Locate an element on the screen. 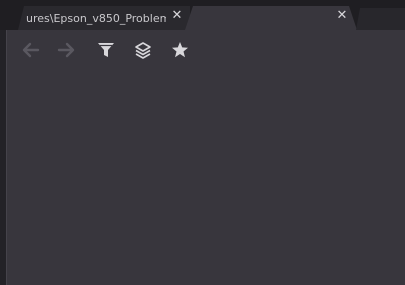  layers-icon is located at coordinates (143, 50).